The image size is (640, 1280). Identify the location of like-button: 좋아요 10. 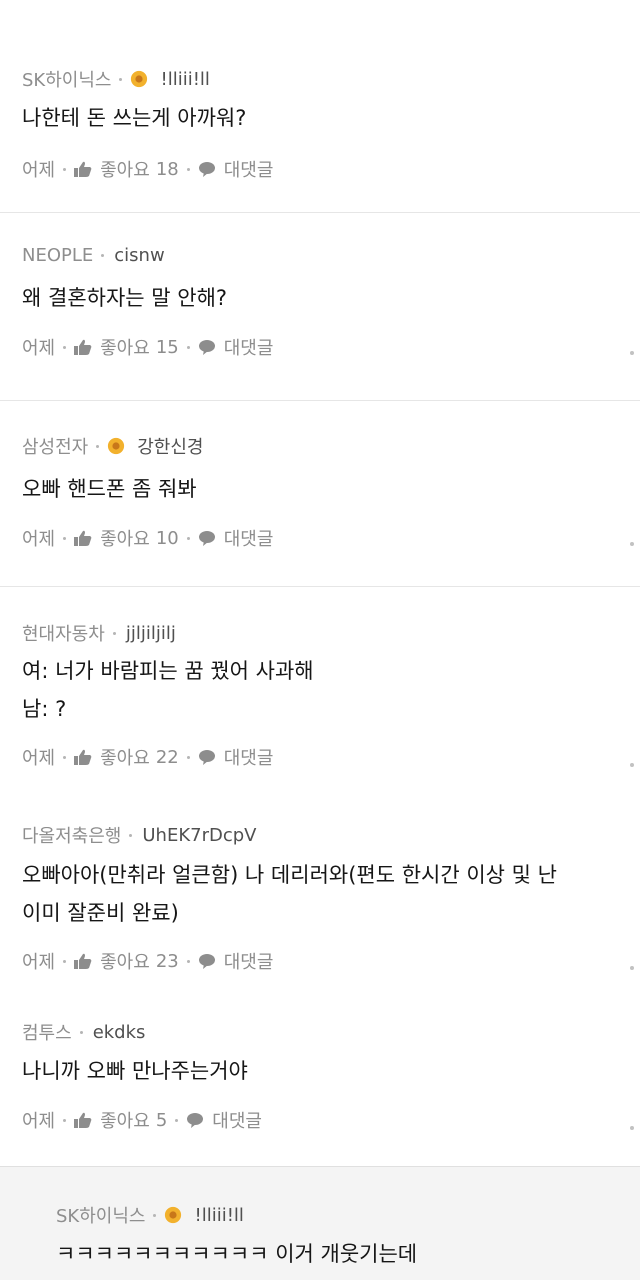
(126, 538).